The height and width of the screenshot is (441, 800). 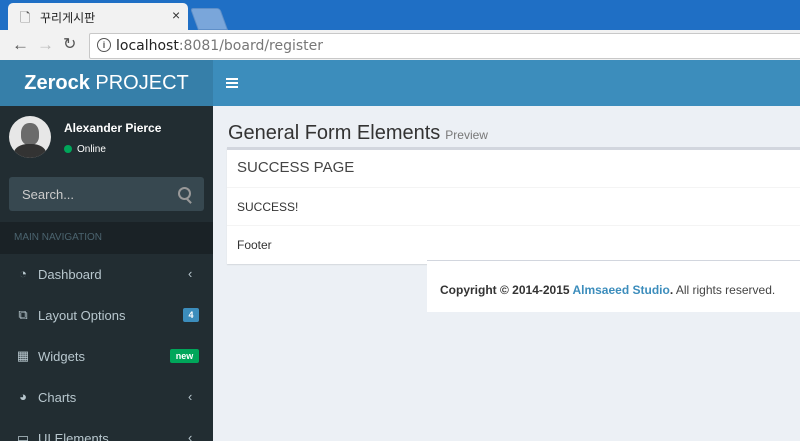 What do you see at coordinates (220, 46) in the screenshot?
I see `url-text: localhost:8081/board/register` at bounding box center [220, 46].